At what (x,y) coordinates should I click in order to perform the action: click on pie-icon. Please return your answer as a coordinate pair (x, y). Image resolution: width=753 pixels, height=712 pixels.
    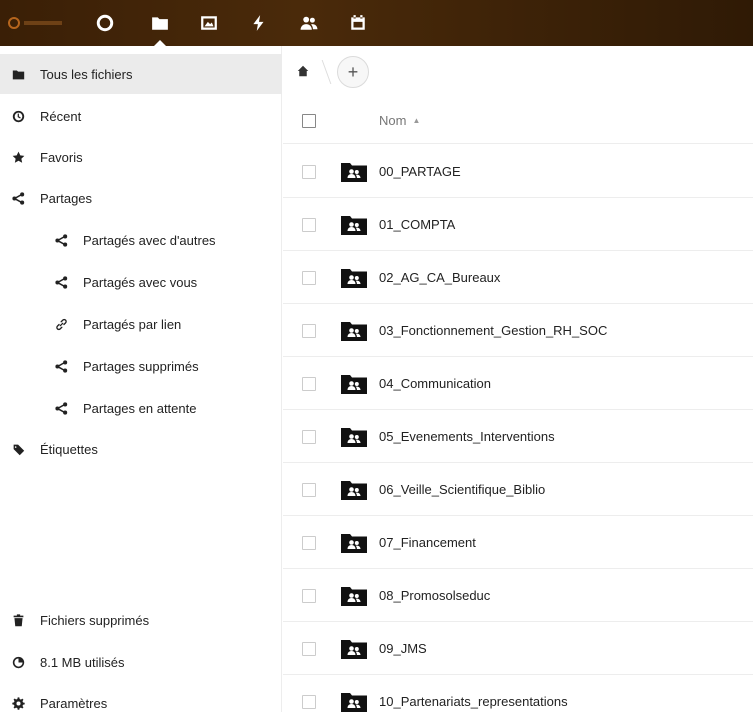
    Looking at the image, I should click on (18, 662).